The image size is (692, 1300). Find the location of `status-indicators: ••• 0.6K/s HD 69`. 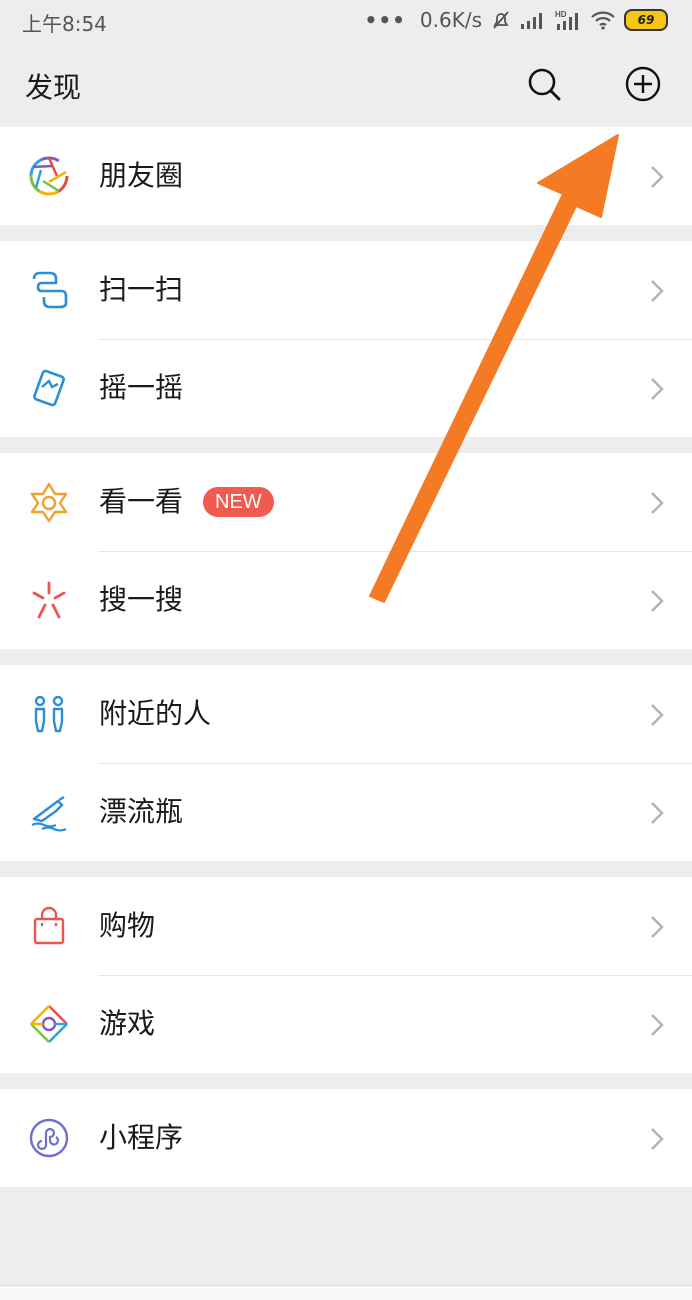

status-indicators: ••• 0.6K/s HD 69 is located at coordinates (516, 20).